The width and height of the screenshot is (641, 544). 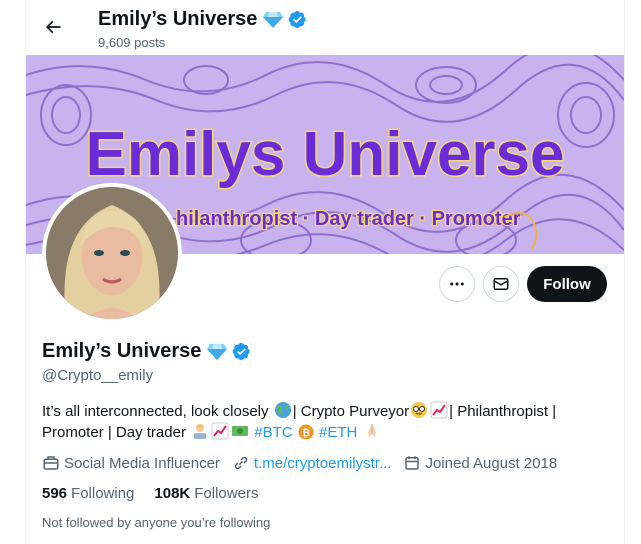 What do you see at coordinates (226, 493) in the screenshot?
I see `followers-label: Followers` at bounding box center [226, 493].